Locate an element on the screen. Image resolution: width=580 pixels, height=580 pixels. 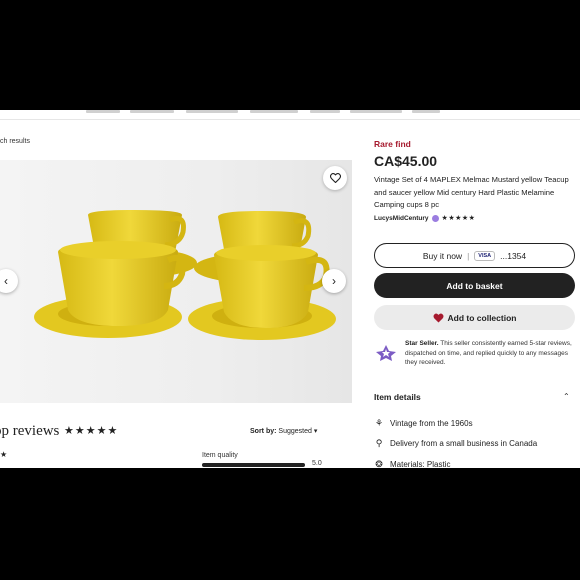
caret-down-icon: ▾ is located at coordinates (315, 431).